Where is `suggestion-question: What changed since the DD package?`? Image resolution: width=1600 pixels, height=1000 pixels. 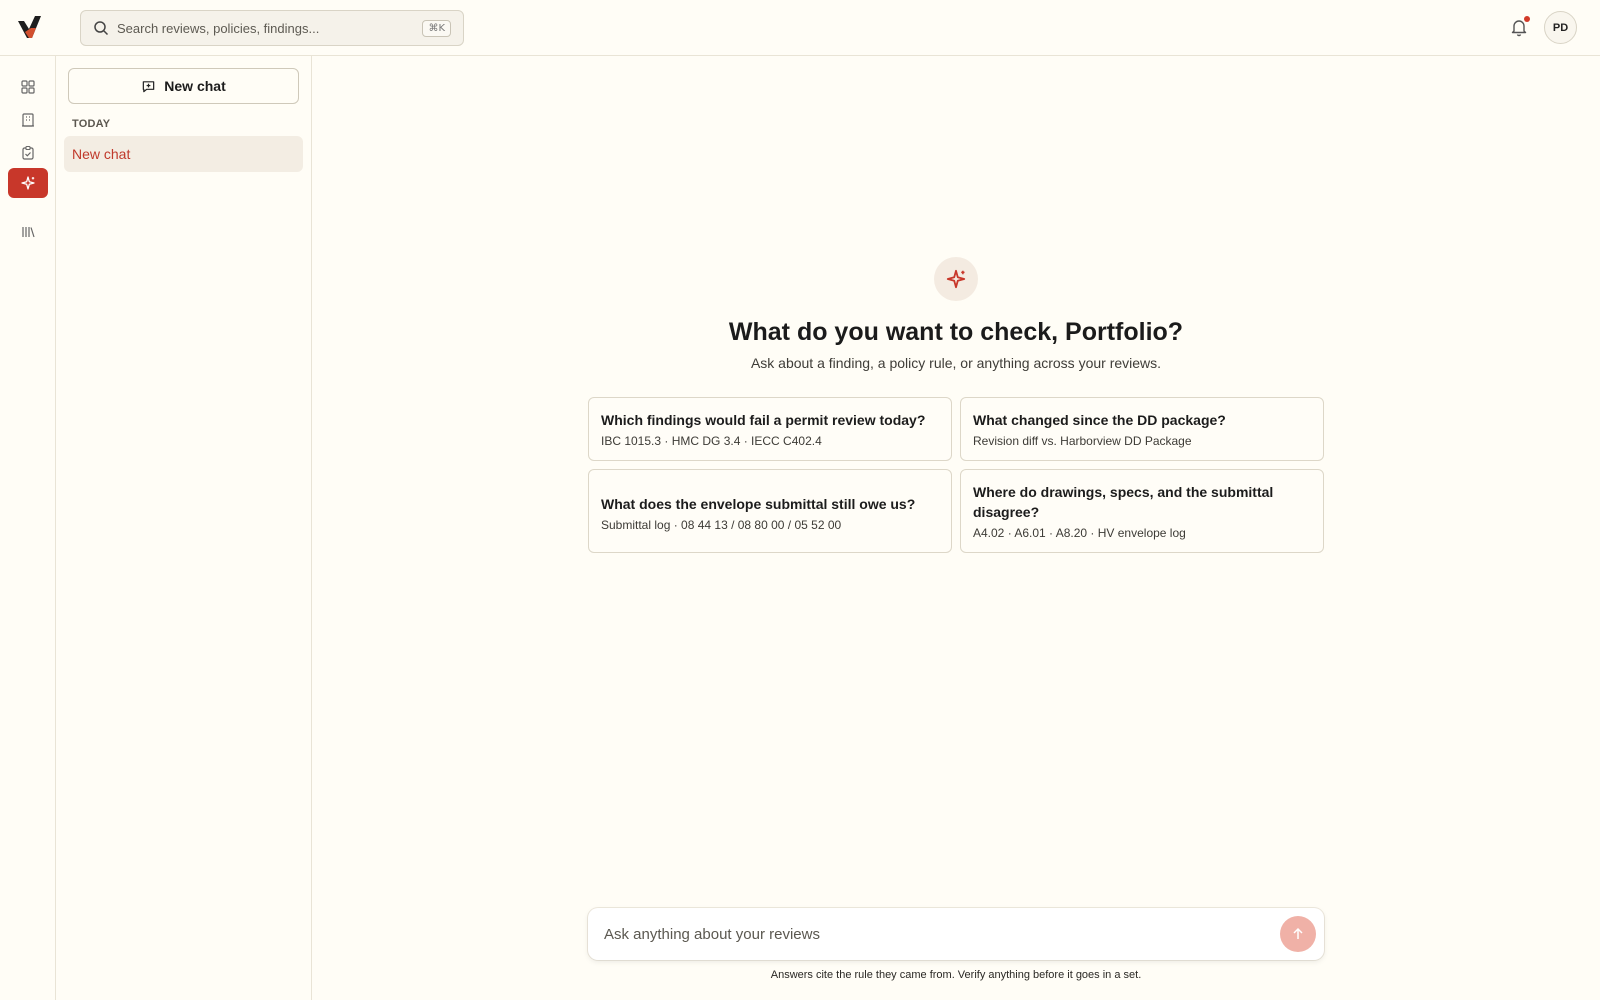 suggestion-question: What changed since the DD package? is located at coordinates (1099, 420).